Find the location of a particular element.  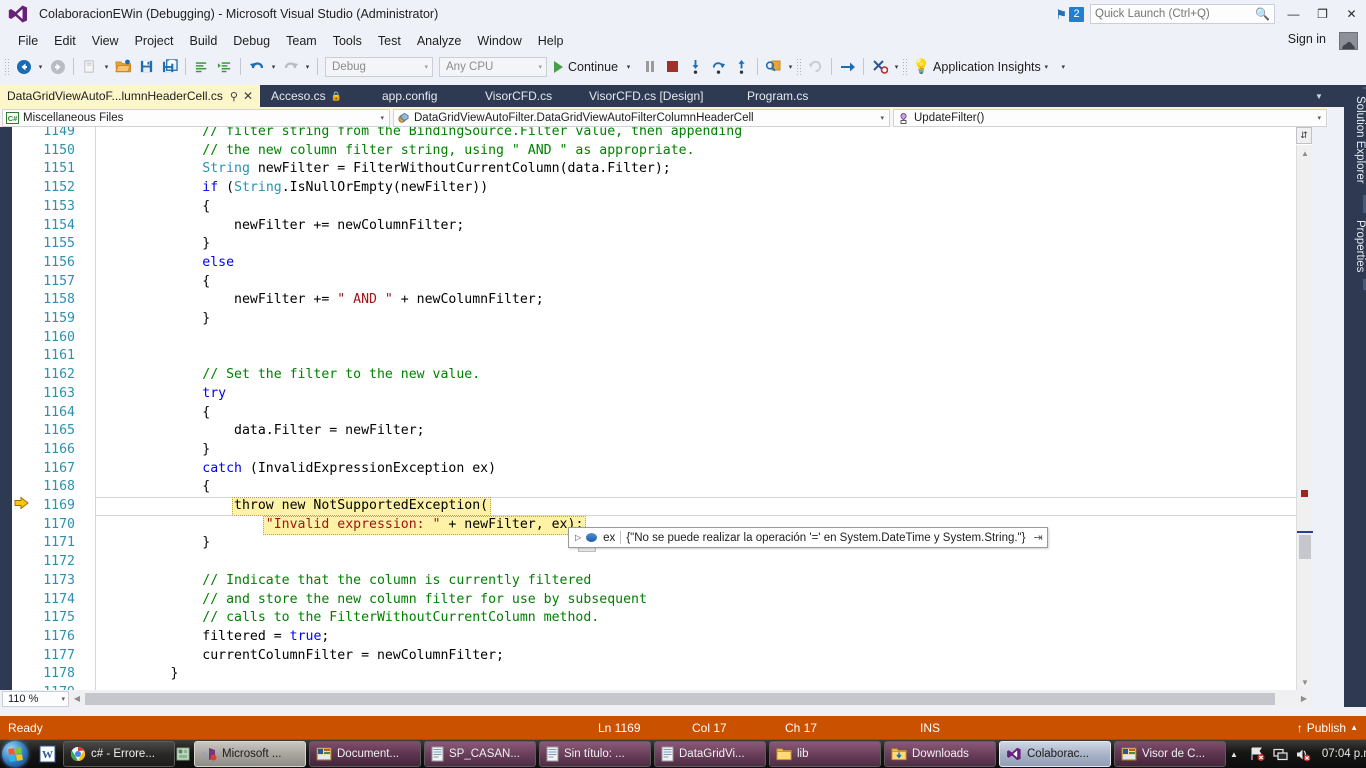

break-all-button is located at coordinates (649, 66).